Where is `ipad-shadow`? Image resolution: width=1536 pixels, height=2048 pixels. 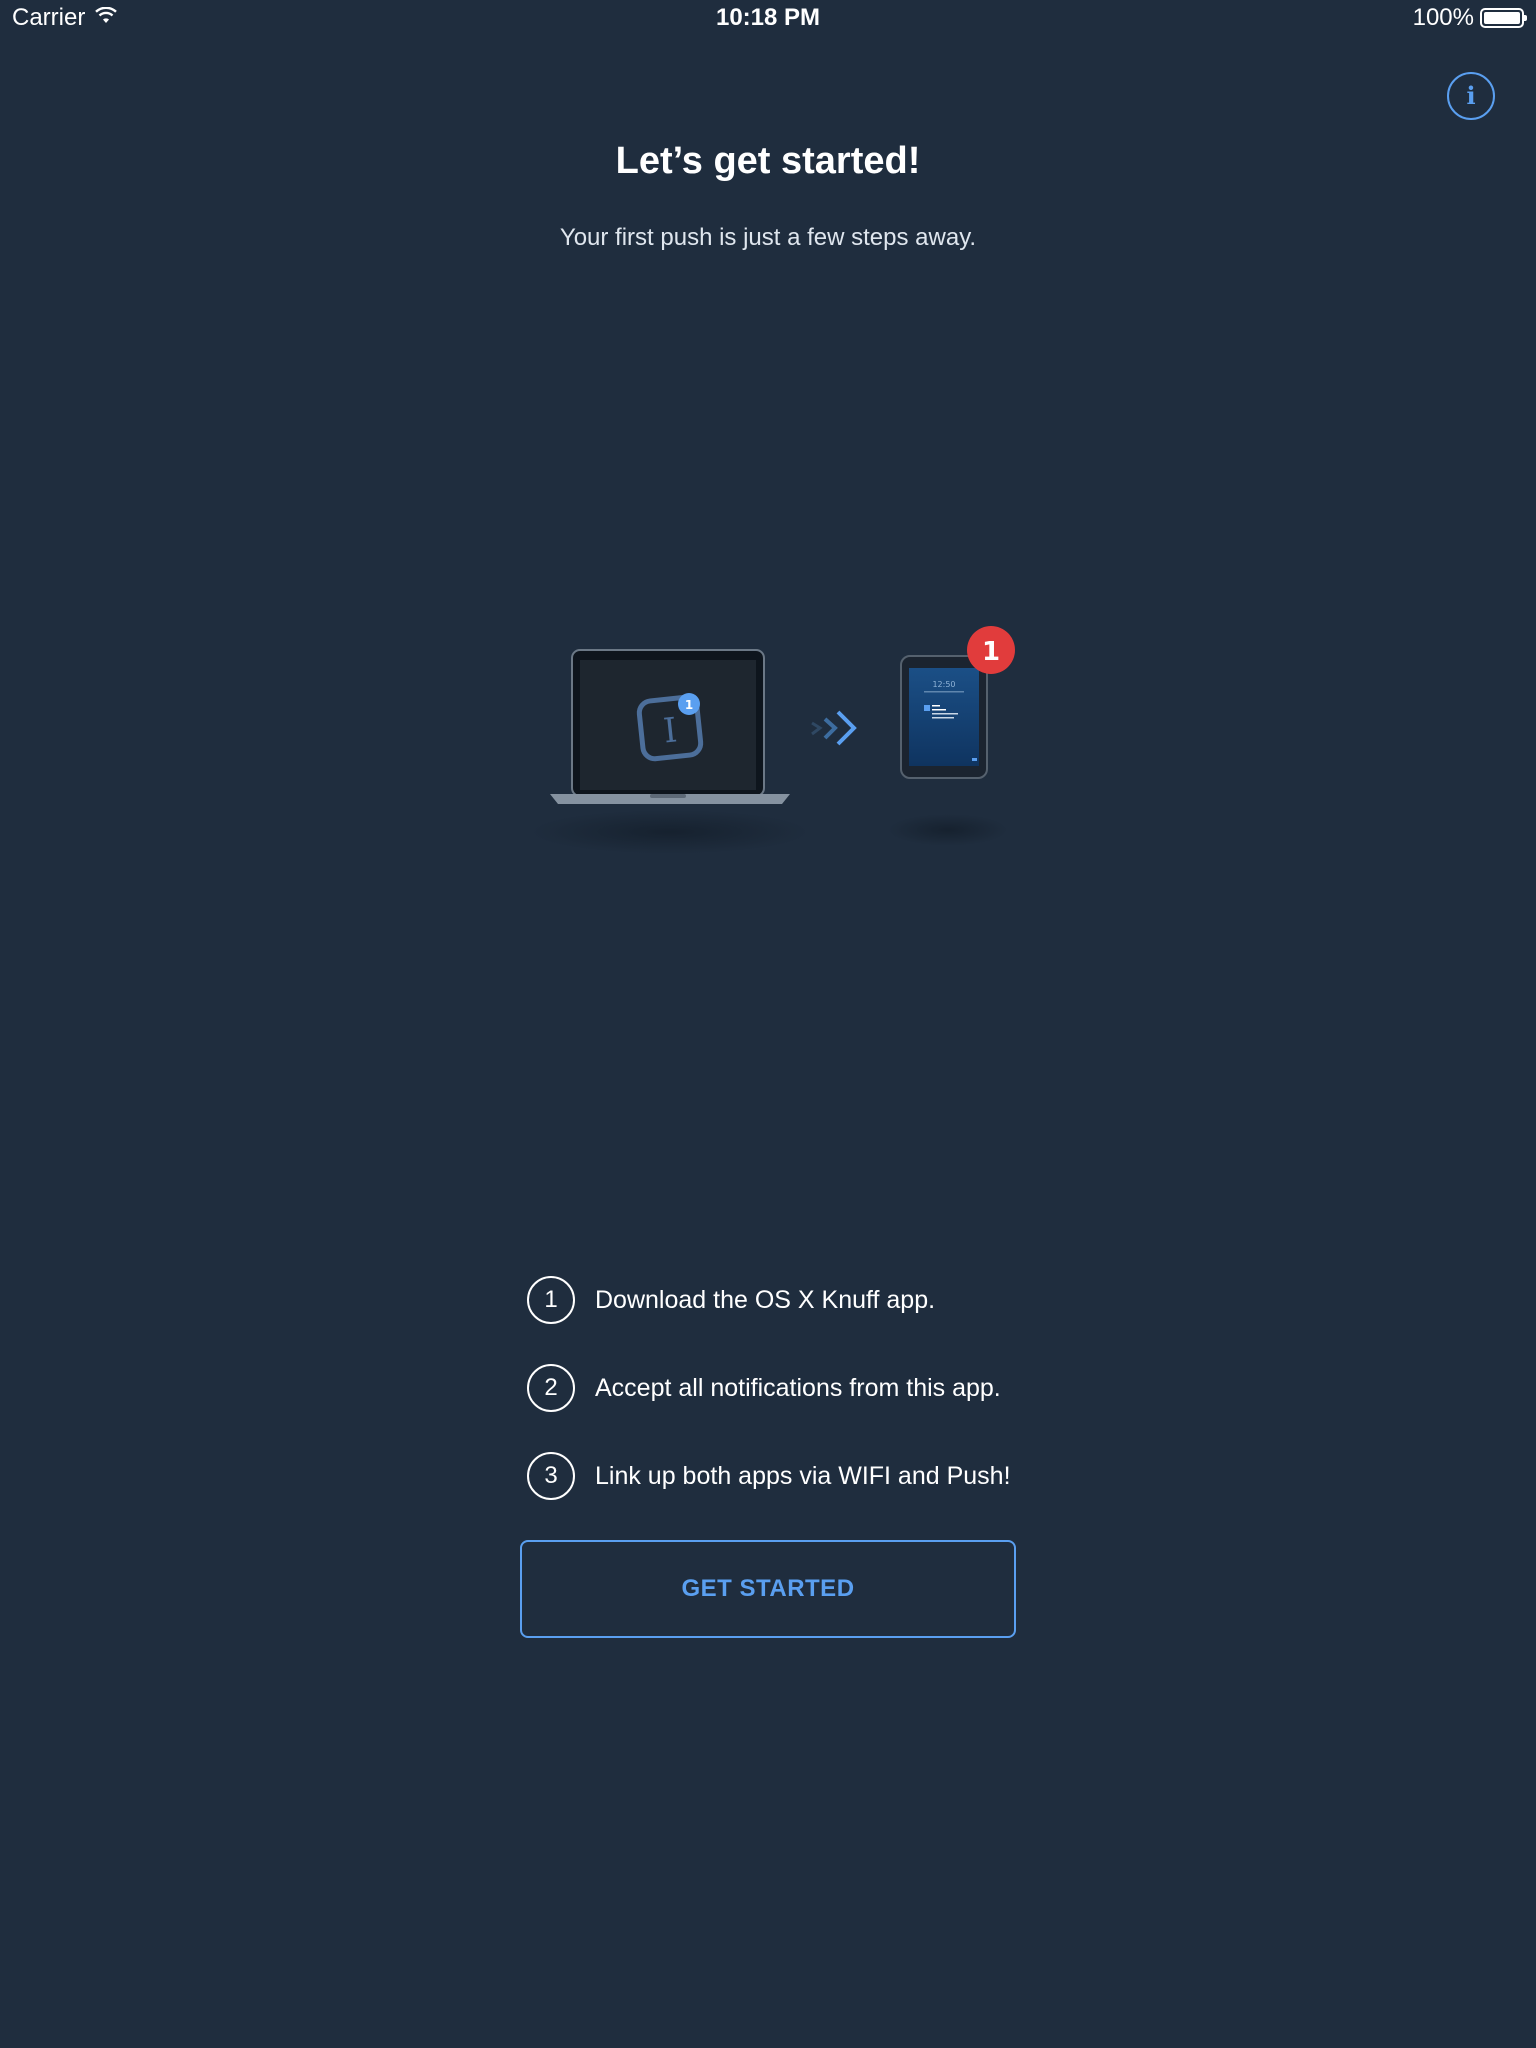 ipad-shadow is located at coordinates (948, 830).